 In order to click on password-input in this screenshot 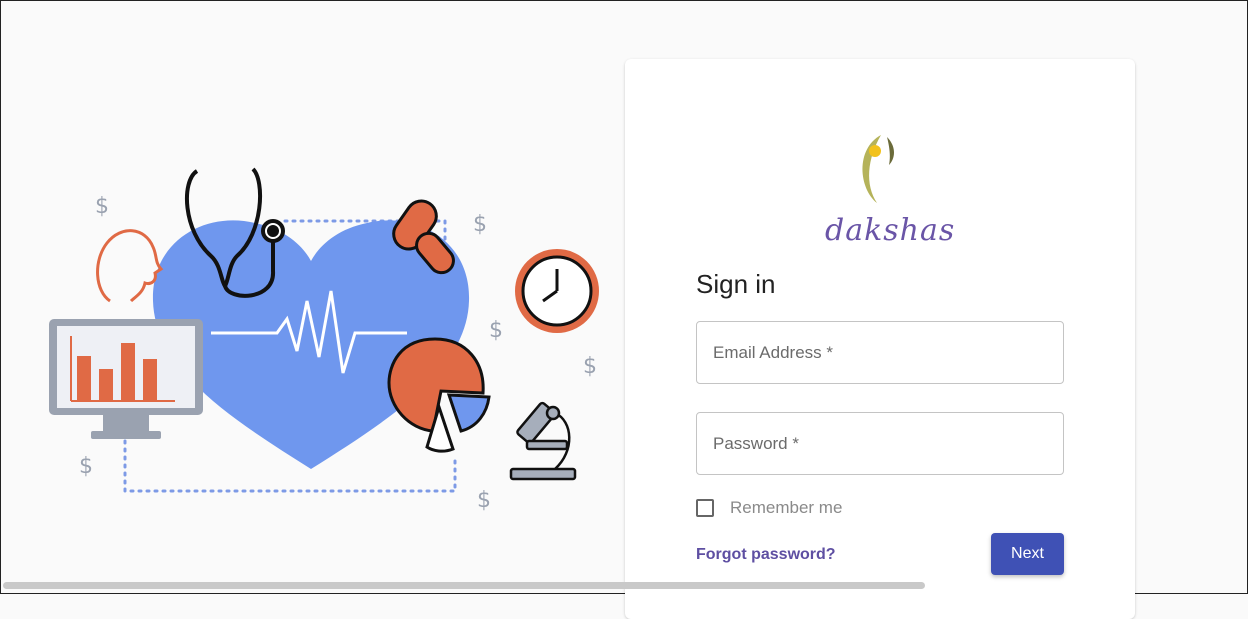, I will do `click(880, 443)`.